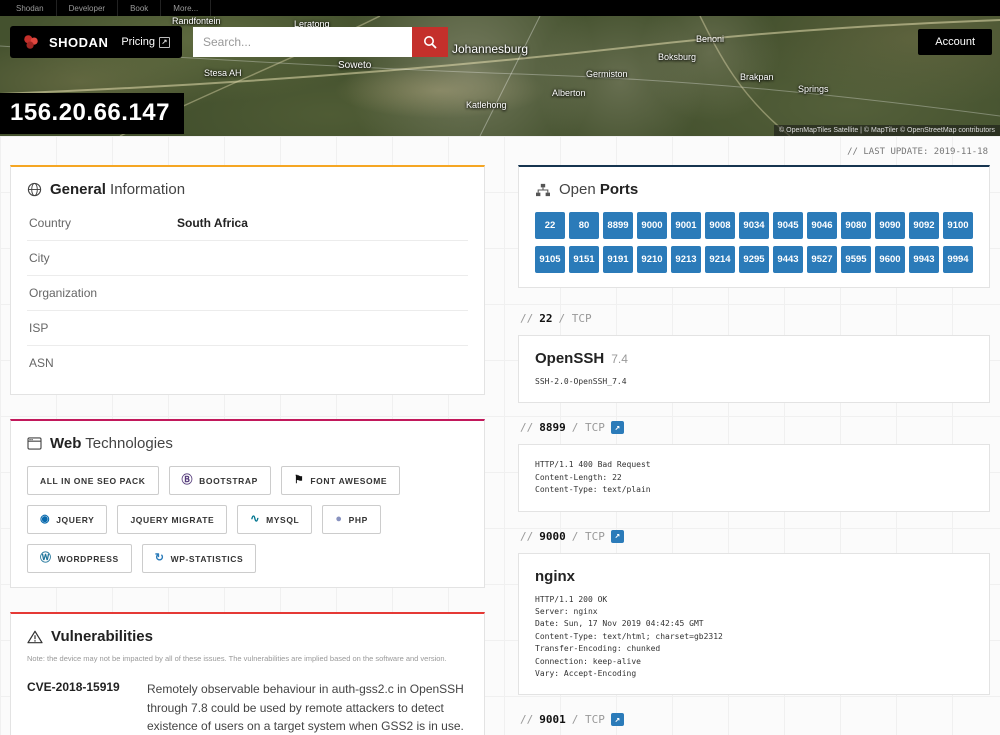  What do you see at coordinates (140, 8) in the screenshot?
I see `topnav-link: Book` at bounding box center [140, 8].